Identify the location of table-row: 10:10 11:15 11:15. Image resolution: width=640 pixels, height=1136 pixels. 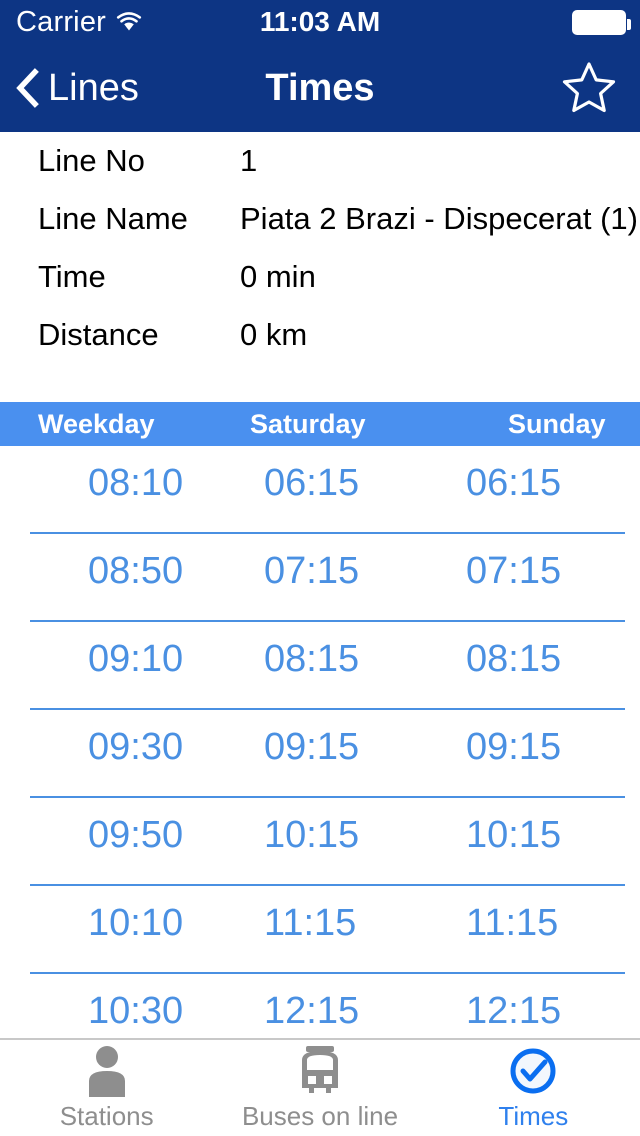
(320, 930).